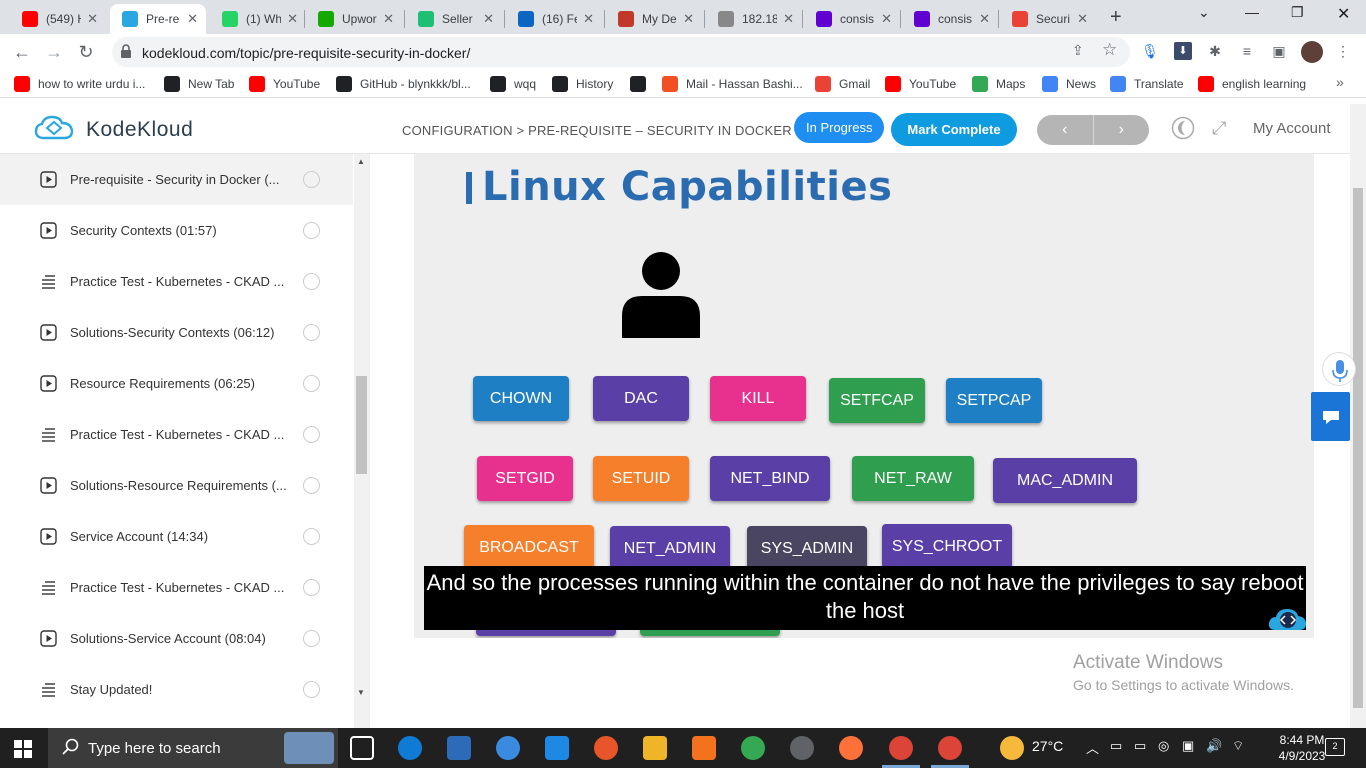 Image resolution: width=1366 pixels, height=768 pixels. I want to click on task-view-icon, so click(362, 748).